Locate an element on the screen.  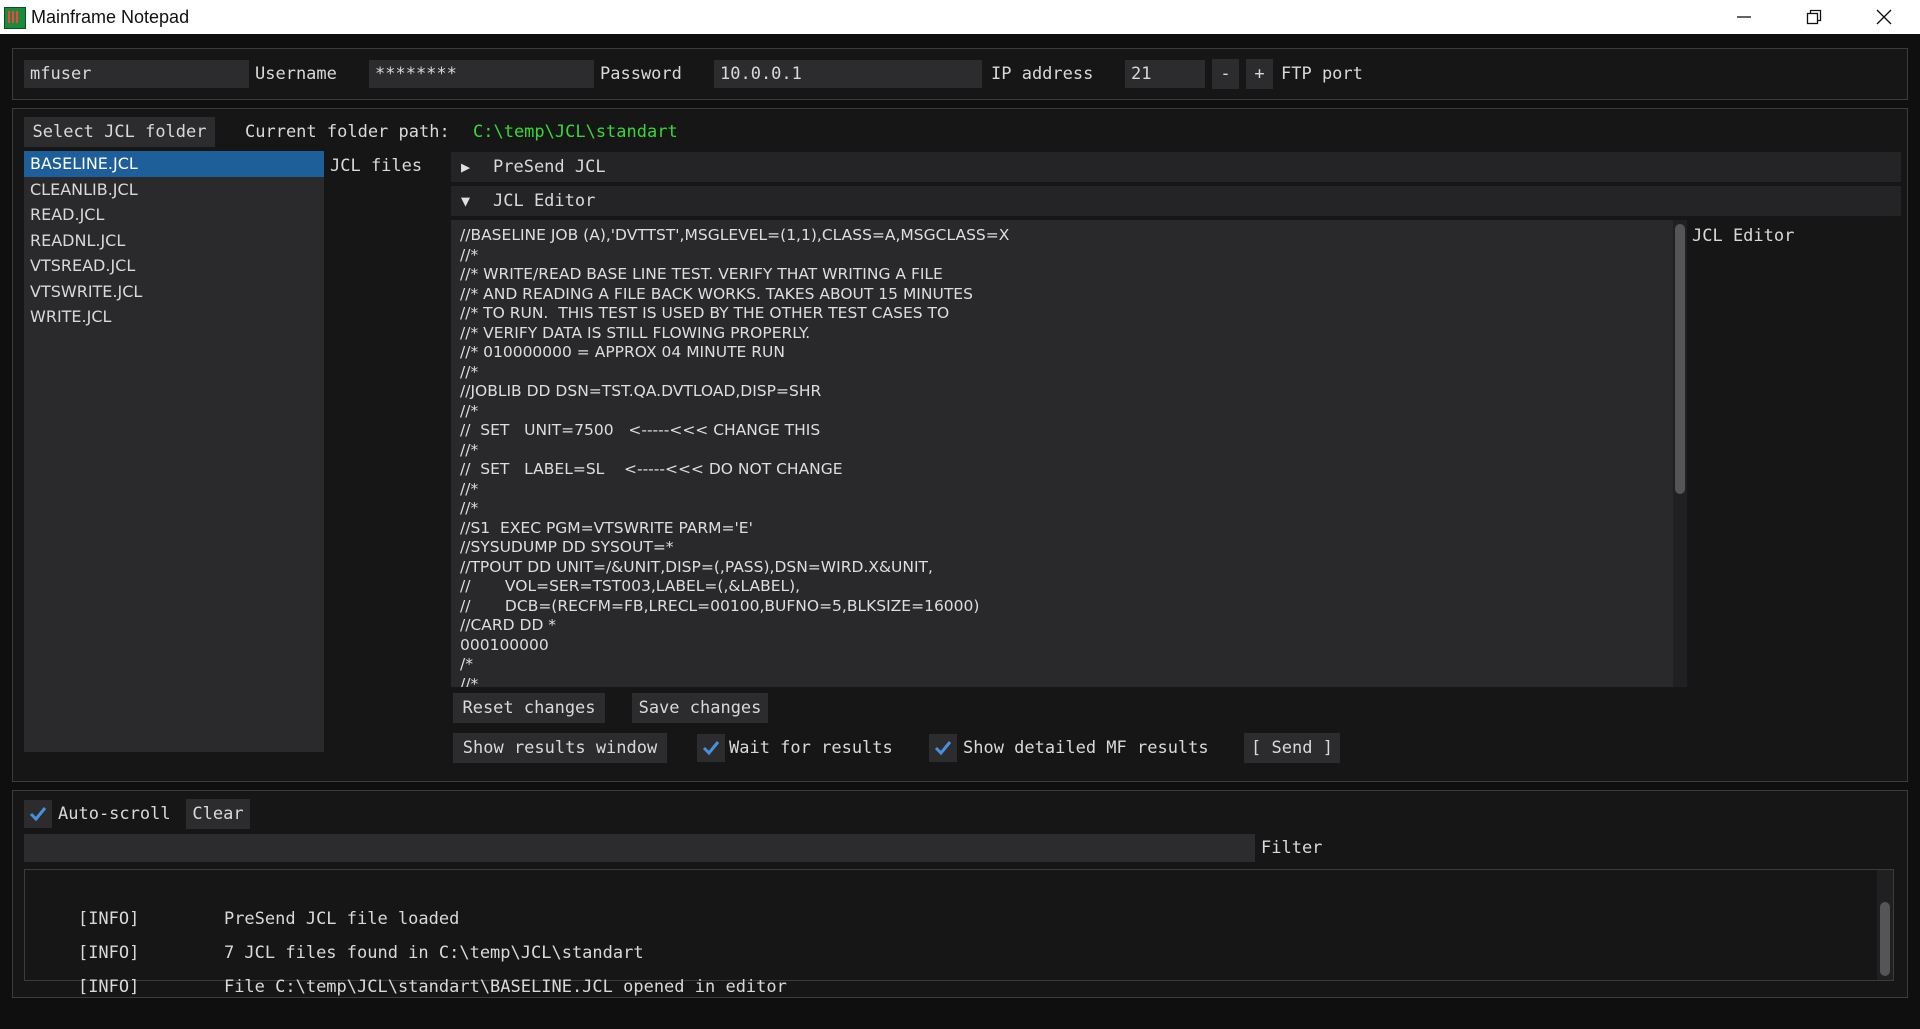
presend-jcl-label: PreSend JCL is located at coordinates (549, 167).